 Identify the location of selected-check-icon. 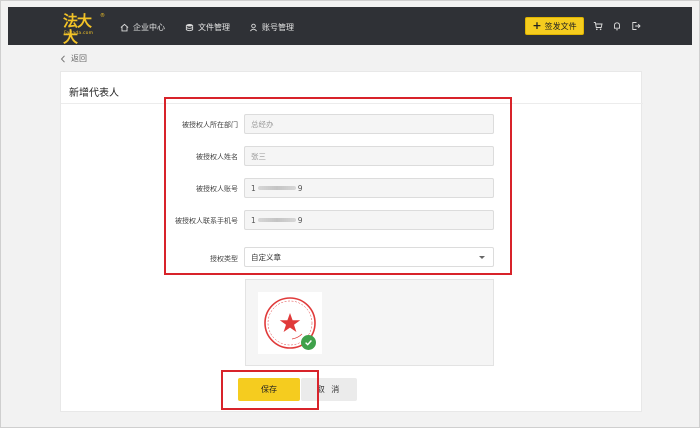
(308, 342).